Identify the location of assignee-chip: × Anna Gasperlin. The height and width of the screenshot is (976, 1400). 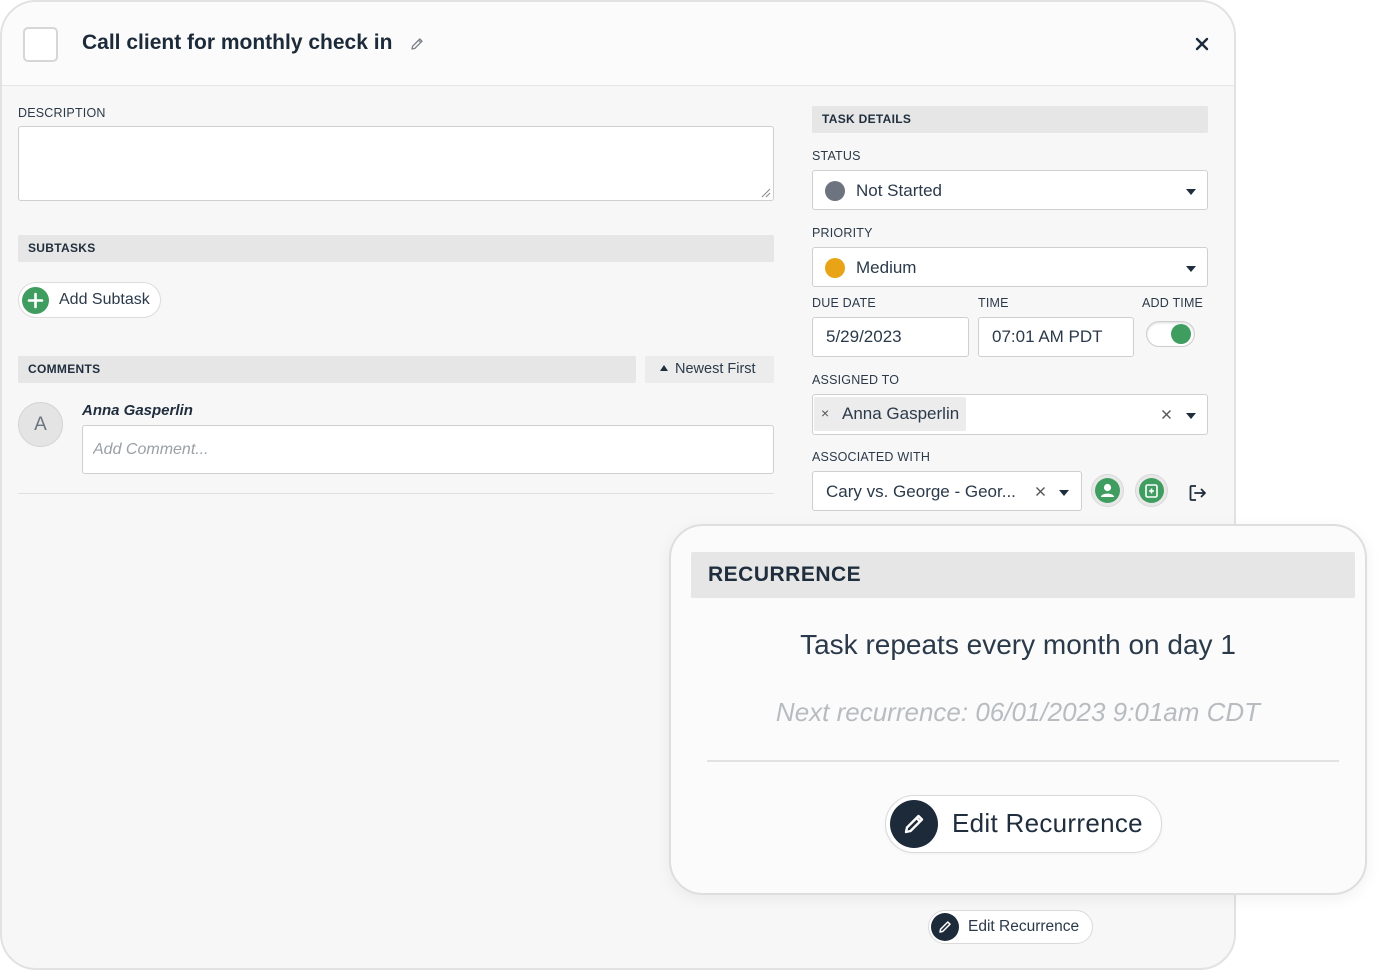
(890, 414).